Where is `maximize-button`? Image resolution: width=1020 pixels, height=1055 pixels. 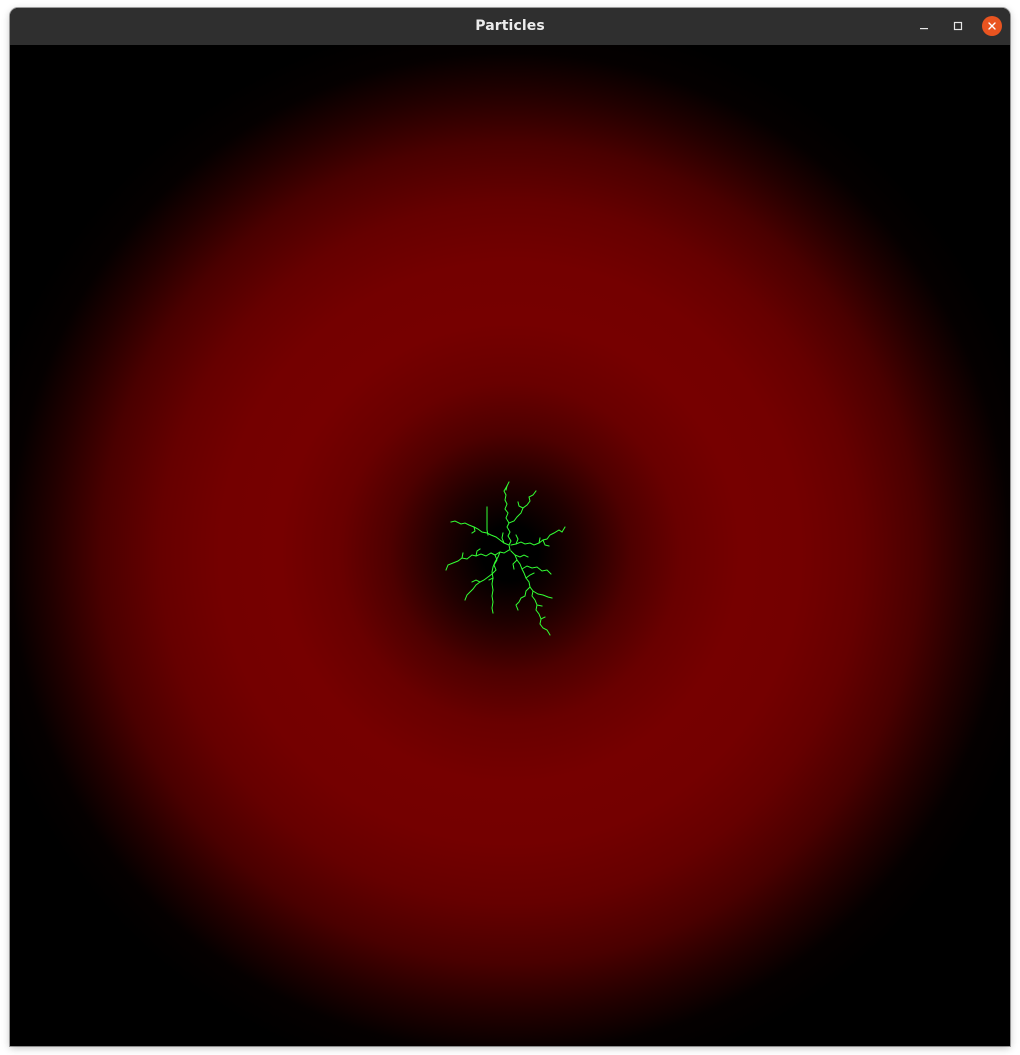 maximize-button is located at coordinates (958, 26).